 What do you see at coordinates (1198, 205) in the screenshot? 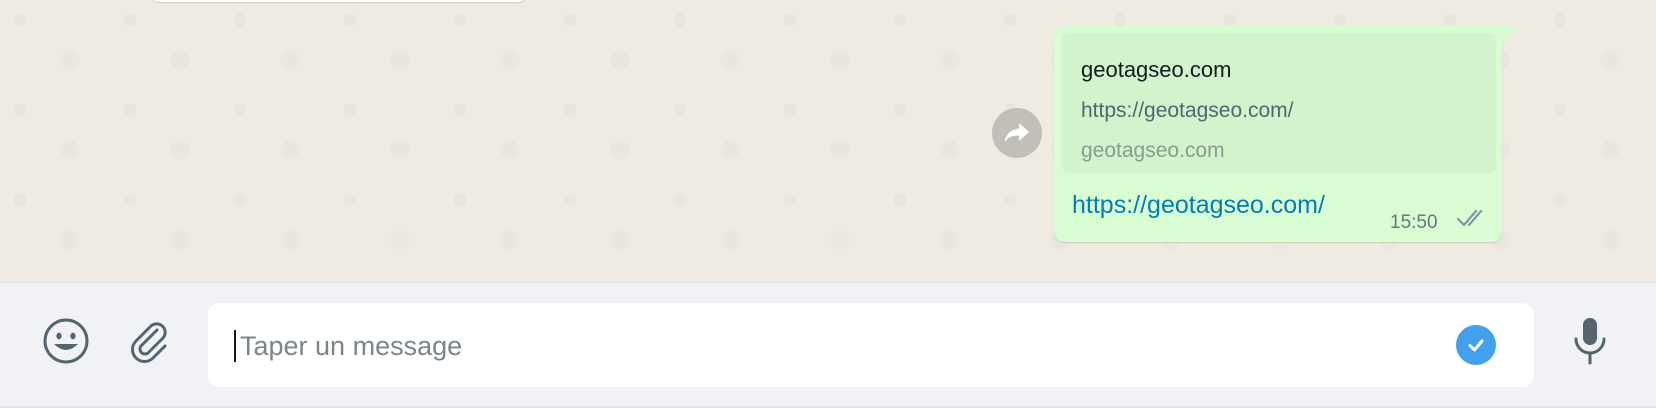
I see `message-link: https://geotagseo.com/` at bounding box center [1198, 205].